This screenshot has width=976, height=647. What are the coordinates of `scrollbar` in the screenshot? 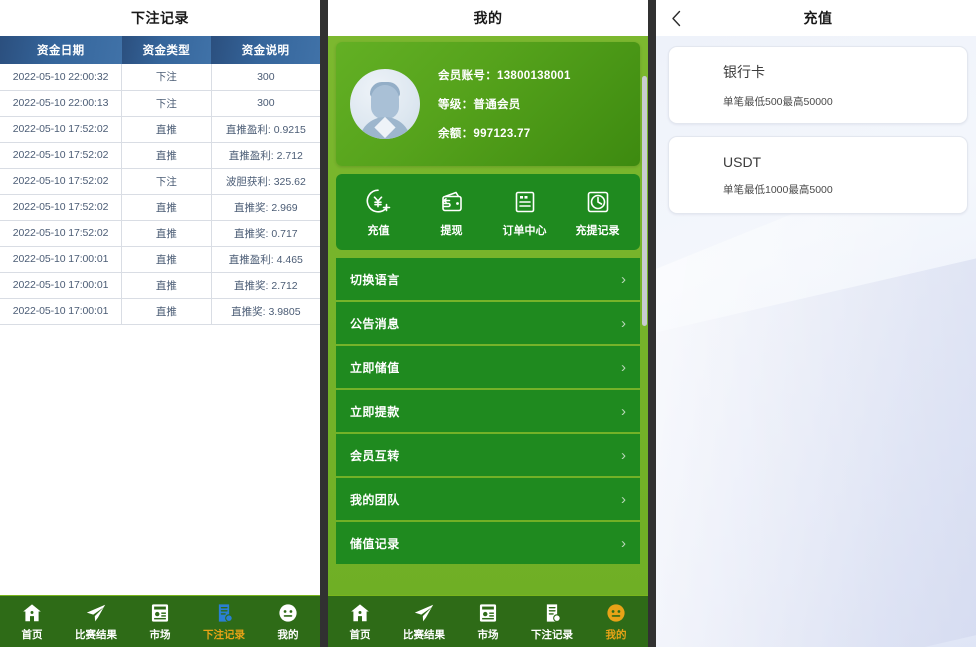 It's located at (644, 201).